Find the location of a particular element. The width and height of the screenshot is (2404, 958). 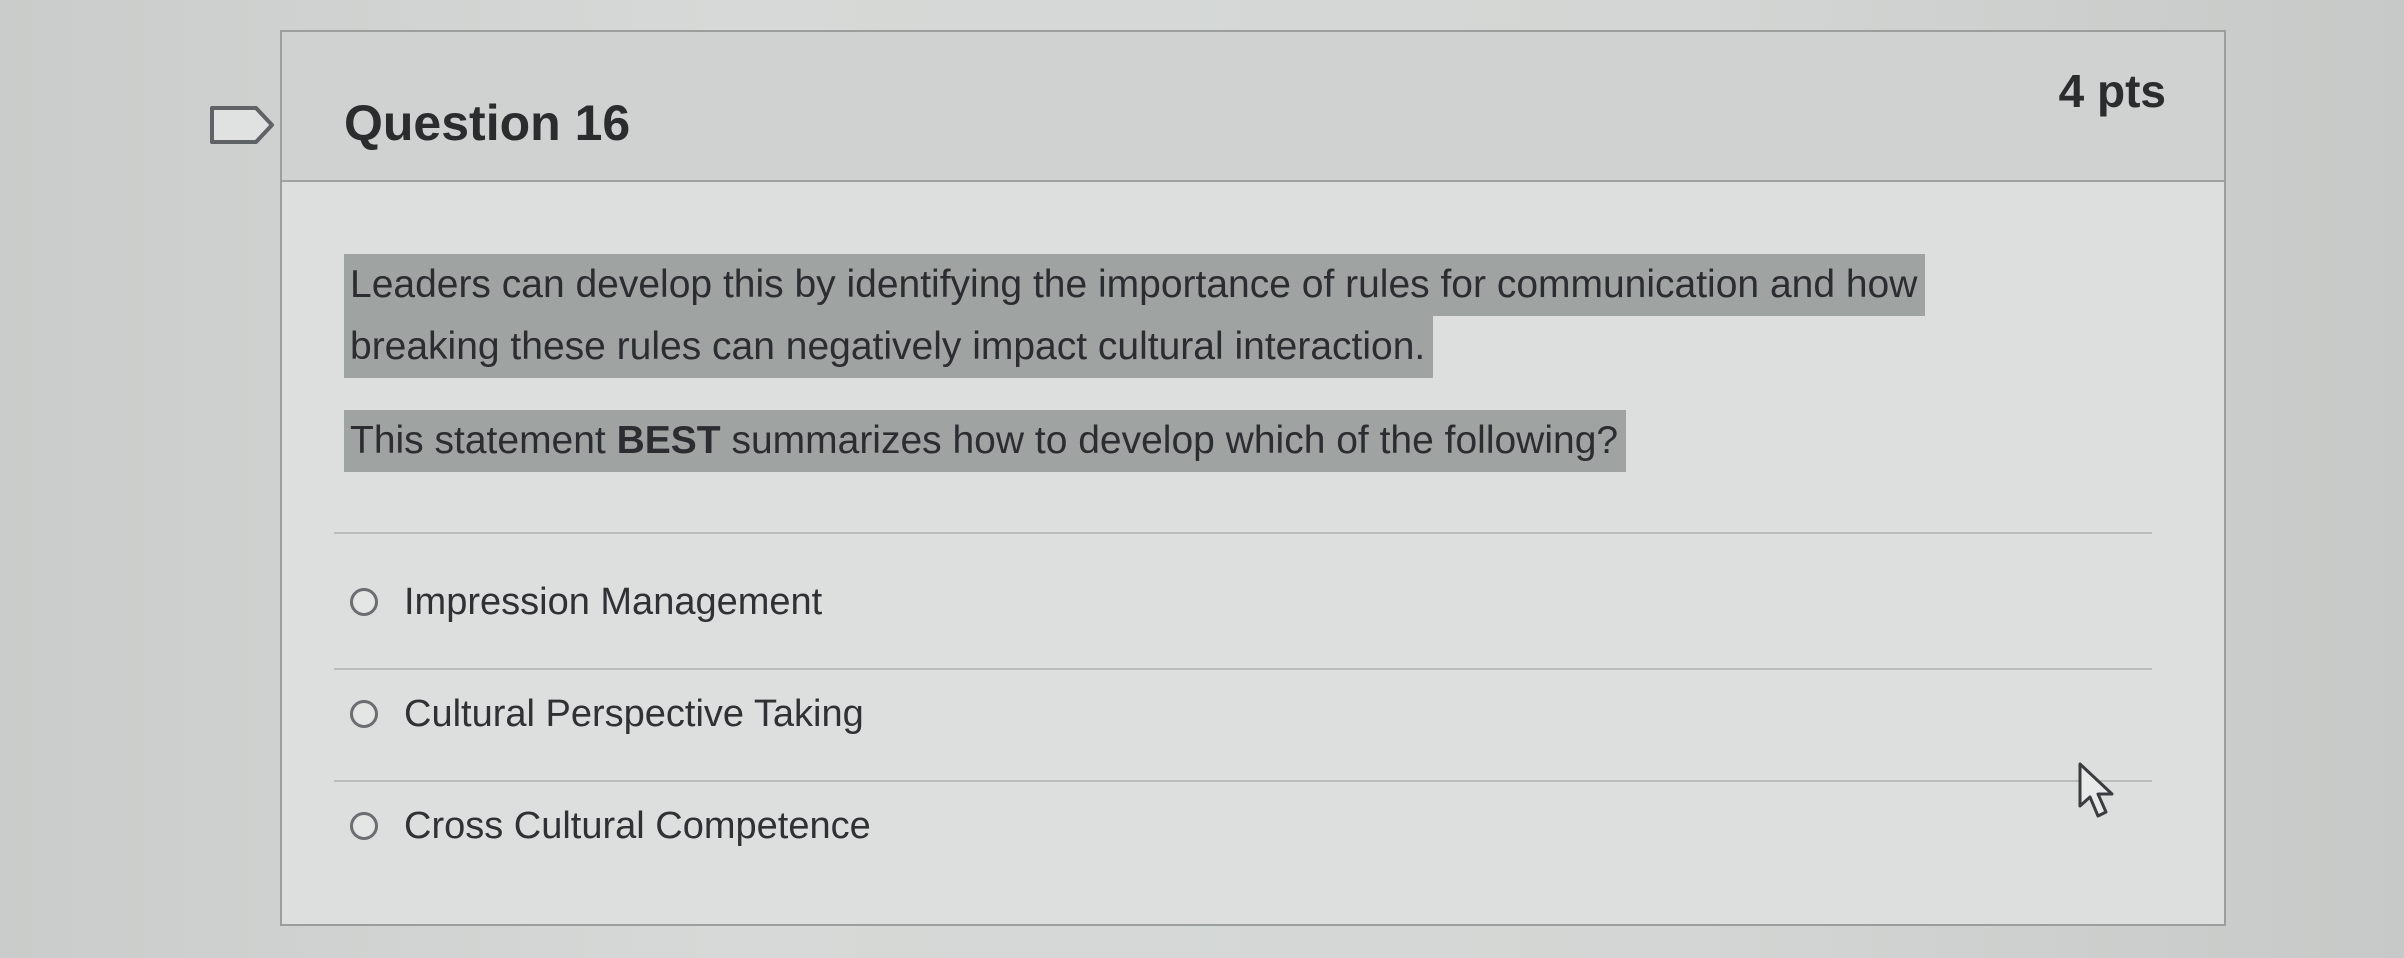

answer-option-3: Cross Cultural Competence is located at coordinates (610, 826).